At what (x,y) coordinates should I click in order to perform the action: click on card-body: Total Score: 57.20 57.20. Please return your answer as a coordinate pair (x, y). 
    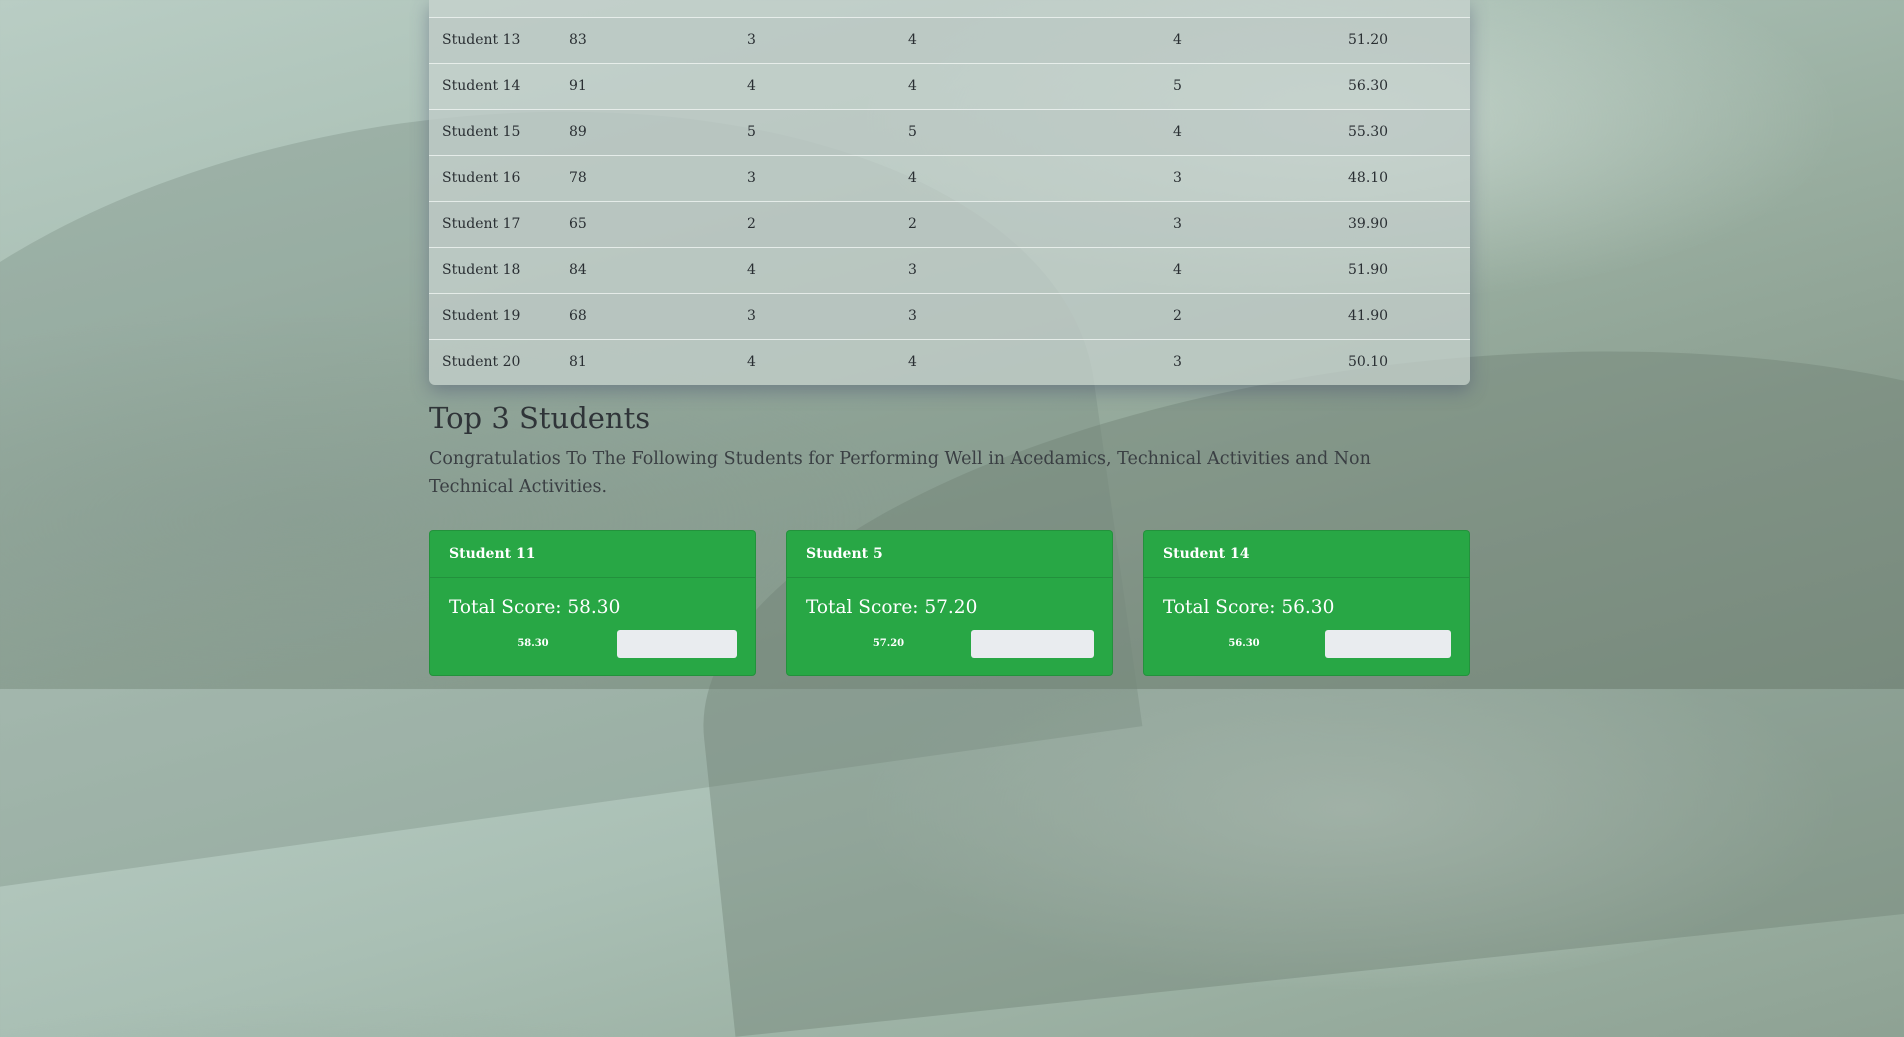
    Looking at the image, I should click on (949, 618).